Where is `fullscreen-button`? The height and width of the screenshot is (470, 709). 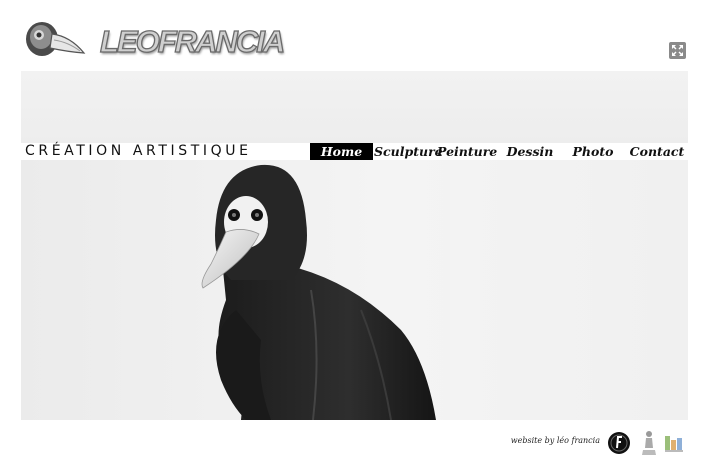 fullscreen-button is located at coordinates (677, 50).